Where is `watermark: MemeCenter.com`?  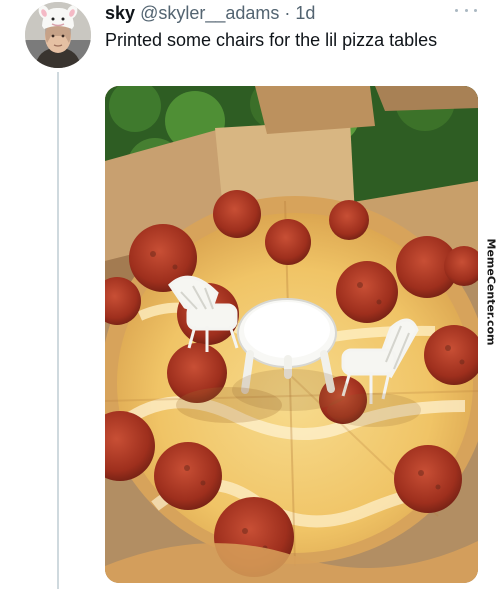
watermark: MemeCenter.com is located at coordinates (490, 292).